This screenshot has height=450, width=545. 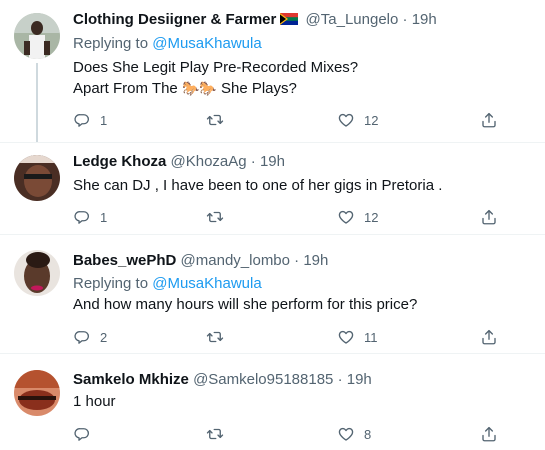 What do you see at coordinates (125, 88) in the screenshot?
I see `text-segment: Apart From The` at bounding box center [125, 88].